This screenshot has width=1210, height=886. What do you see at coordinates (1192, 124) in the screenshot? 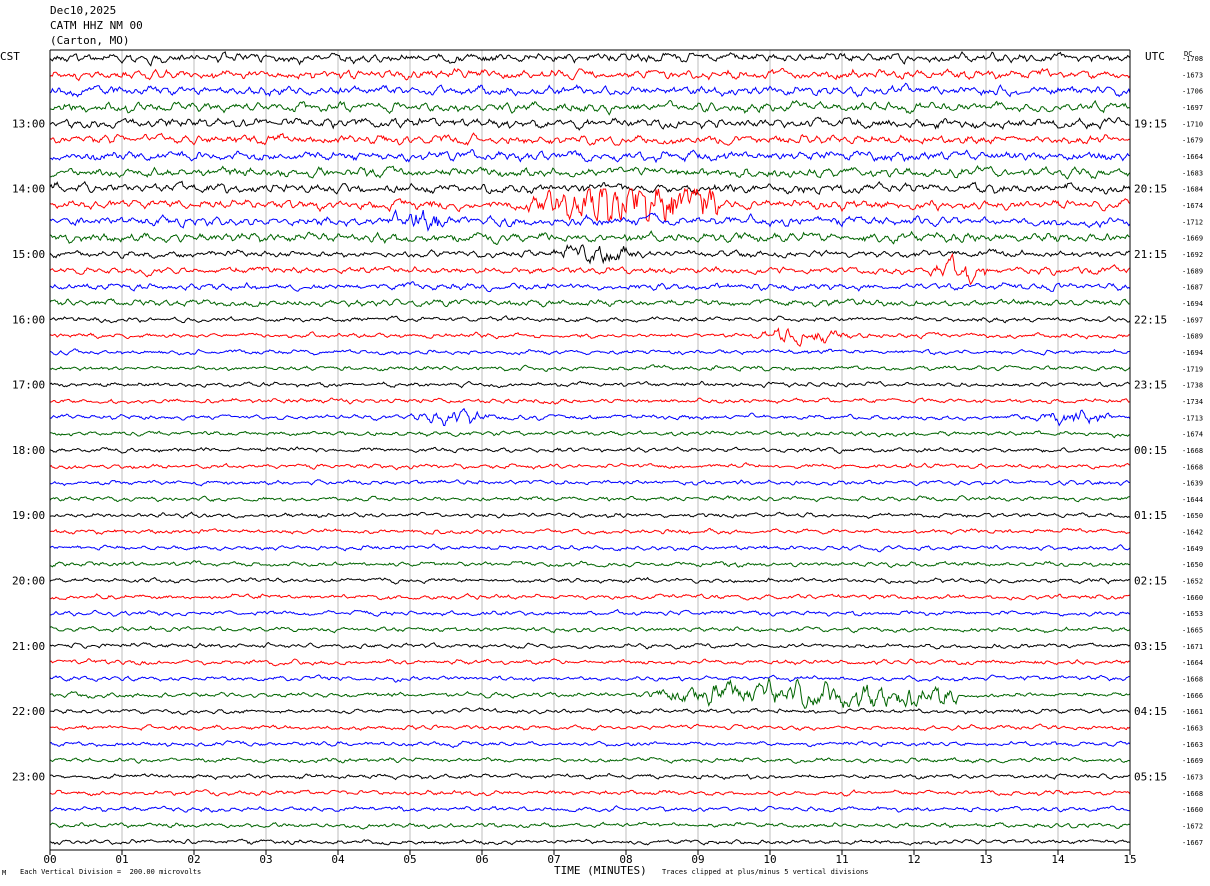
I see `dc-value-4: -1710` at bounding box center [1192, 124].